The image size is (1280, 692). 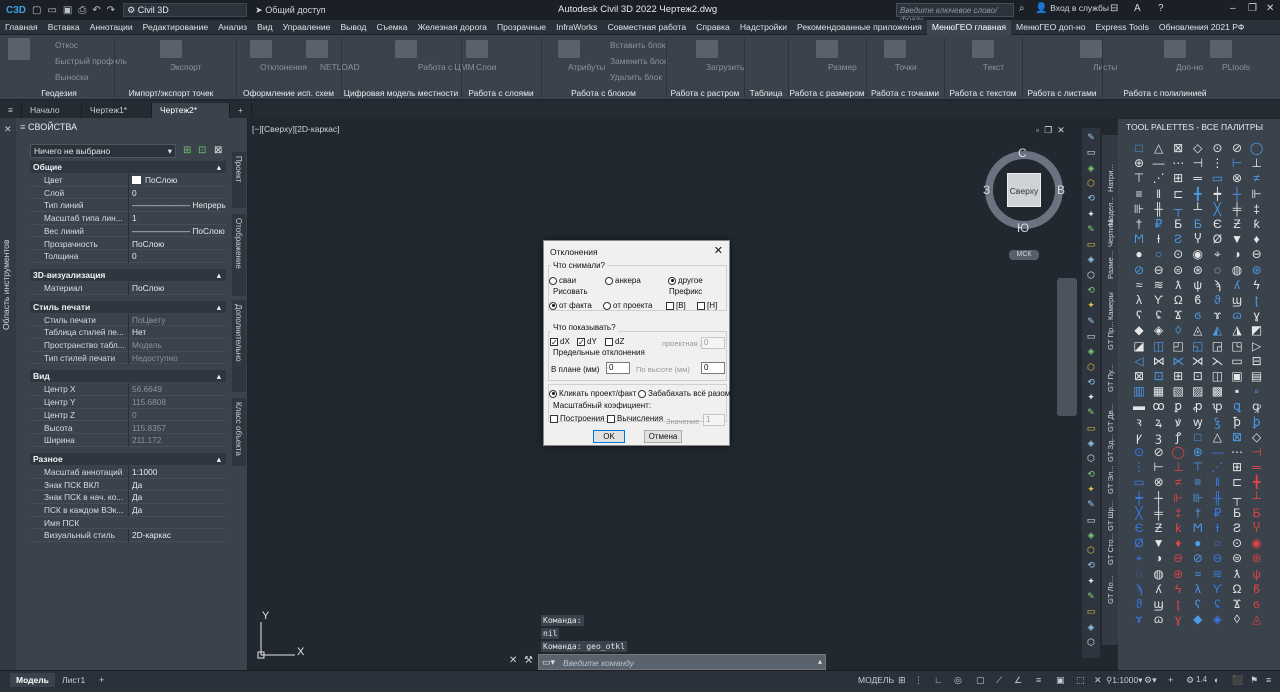 What do you see at coordinates (1257, 315) in the screenshot?
I see `palette-tool-icon: ɣ` at bounding box center [1257, 315].